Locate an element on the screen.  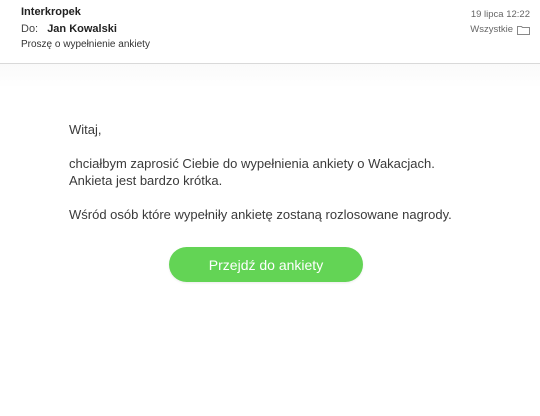
sender-name: Interkropek is located at coordinates (51, 12).